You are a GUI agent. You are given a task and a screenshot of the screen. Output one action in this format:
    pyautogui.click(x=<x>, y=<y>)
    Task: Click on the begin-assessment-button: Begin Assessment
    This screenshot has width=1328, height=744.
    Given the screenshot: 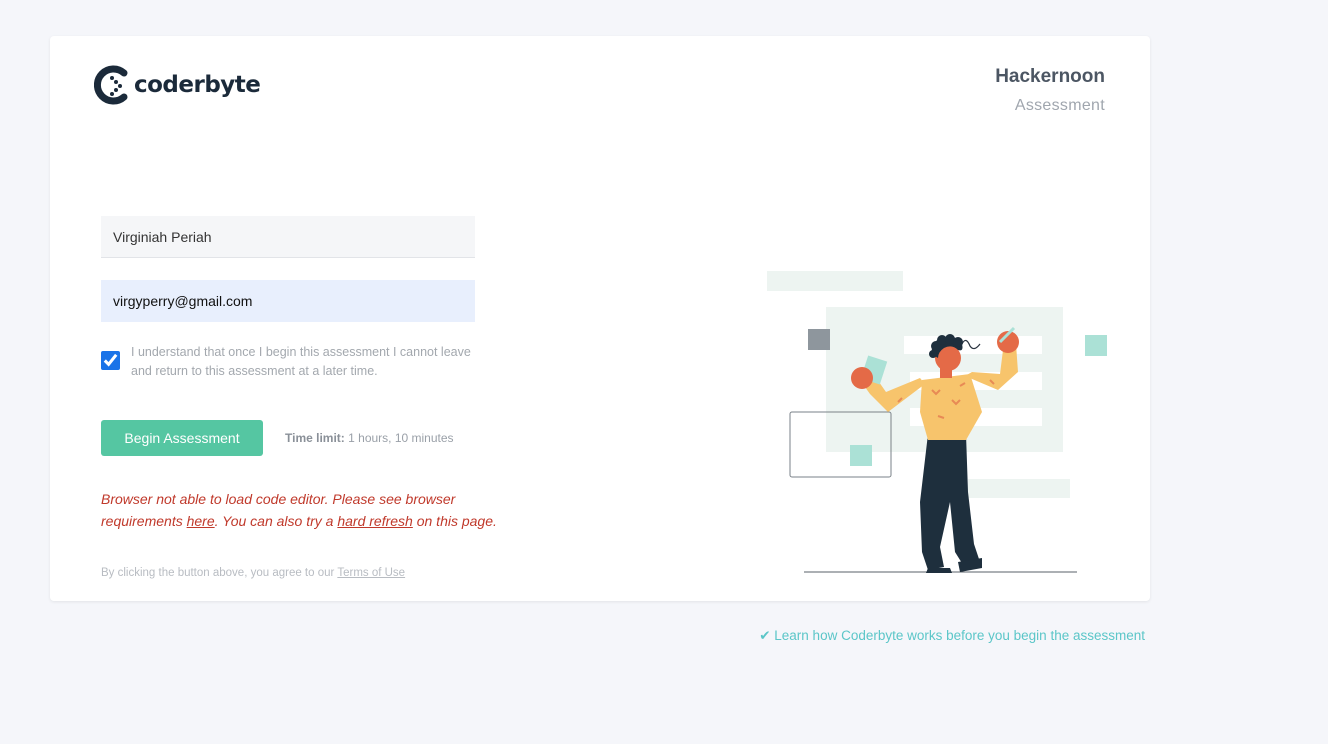 What is the action you would take?
    pyautogui.click(x=182, y=438)
    